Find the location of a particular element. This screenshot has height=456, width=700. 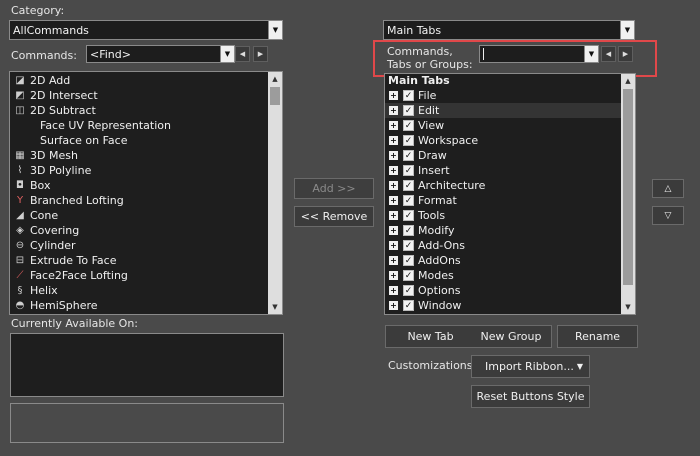

tree-item: + ✓ Draw is located at coordinates (510, 155).